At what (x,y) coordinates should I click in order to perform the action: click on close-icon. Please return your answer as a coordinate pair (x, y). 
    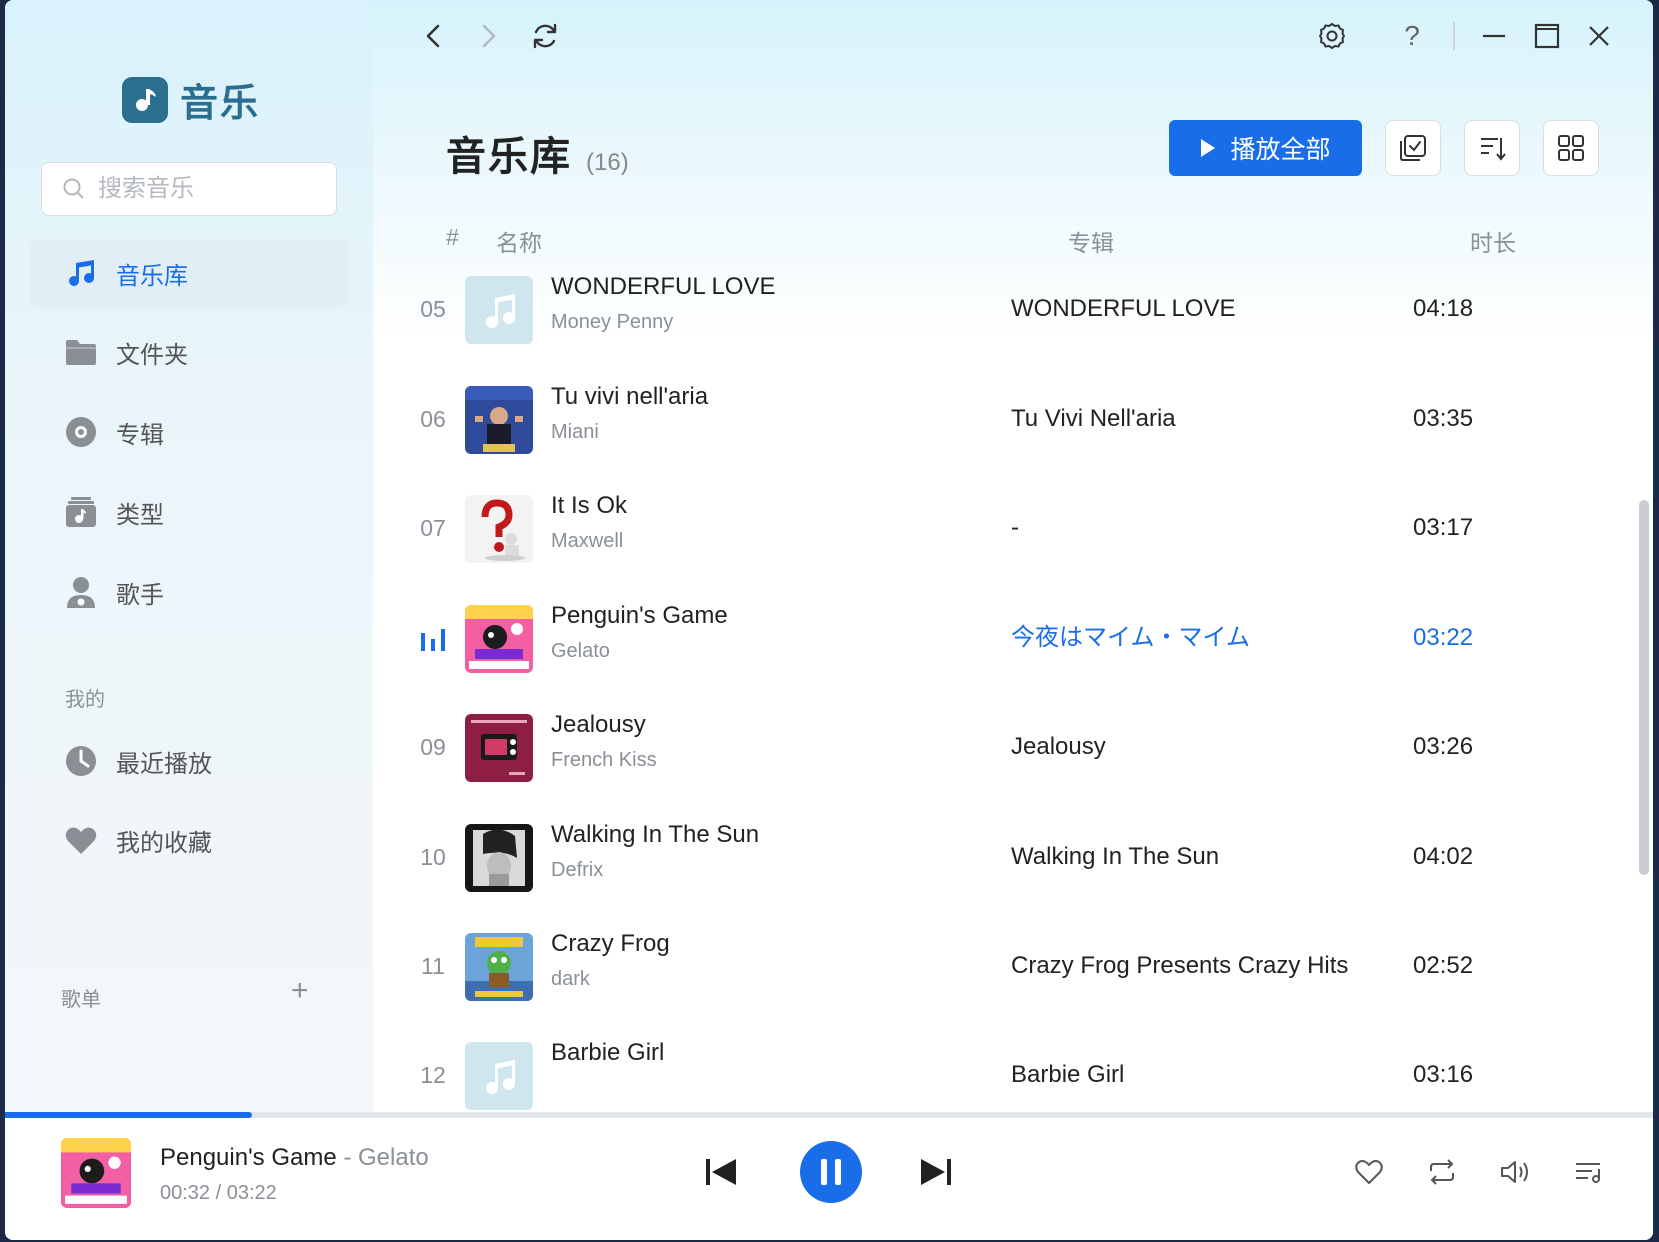
    Looking at the image, I should click on (1599, 36).